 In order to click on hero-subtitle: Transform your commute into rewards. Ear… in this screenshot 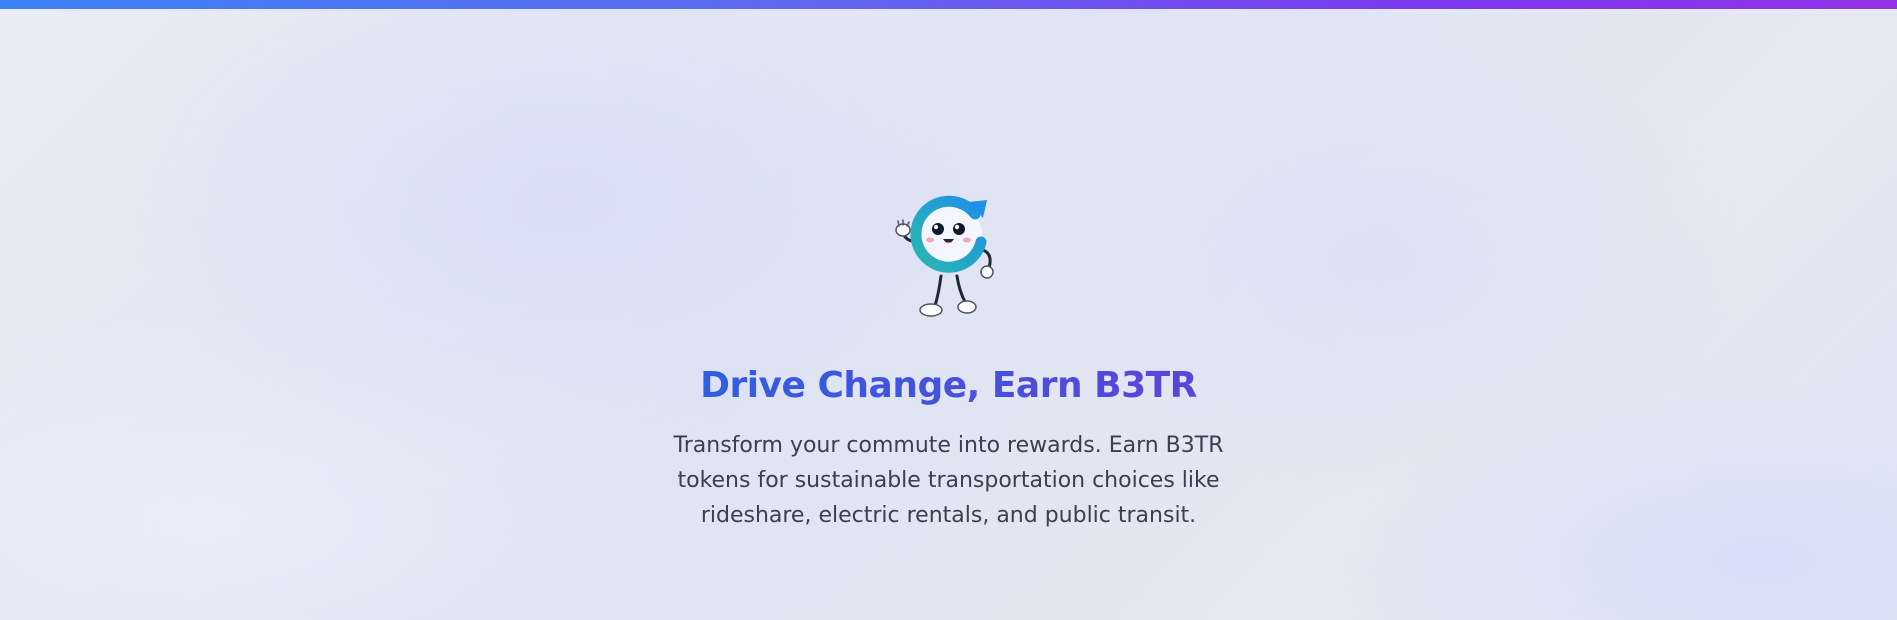, I will do `click(948, 480)`.